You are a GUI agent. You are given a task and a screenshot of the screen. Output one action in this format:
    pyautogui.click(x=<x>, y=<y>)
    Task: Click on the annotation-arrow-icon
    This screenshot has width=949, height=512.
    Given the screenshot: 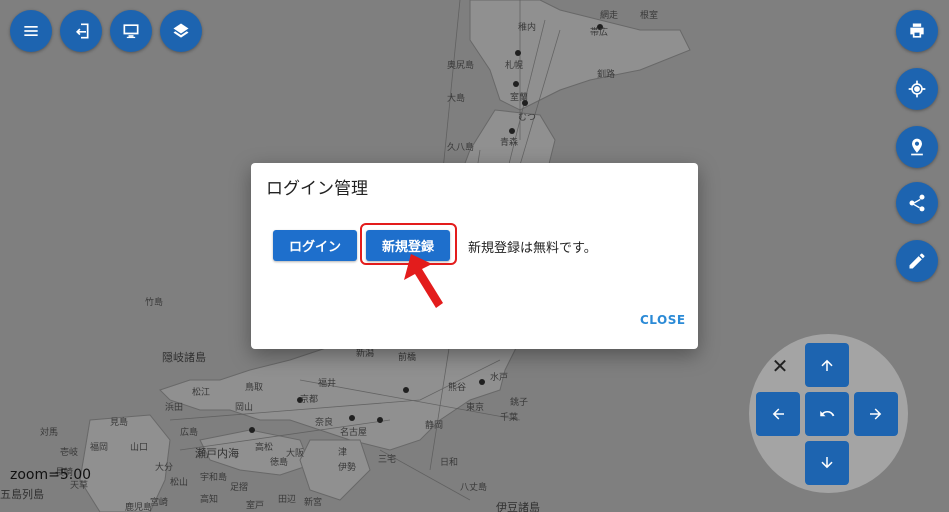 What is the action you would take?
    pyautogui.click(x=423, y=281)
    